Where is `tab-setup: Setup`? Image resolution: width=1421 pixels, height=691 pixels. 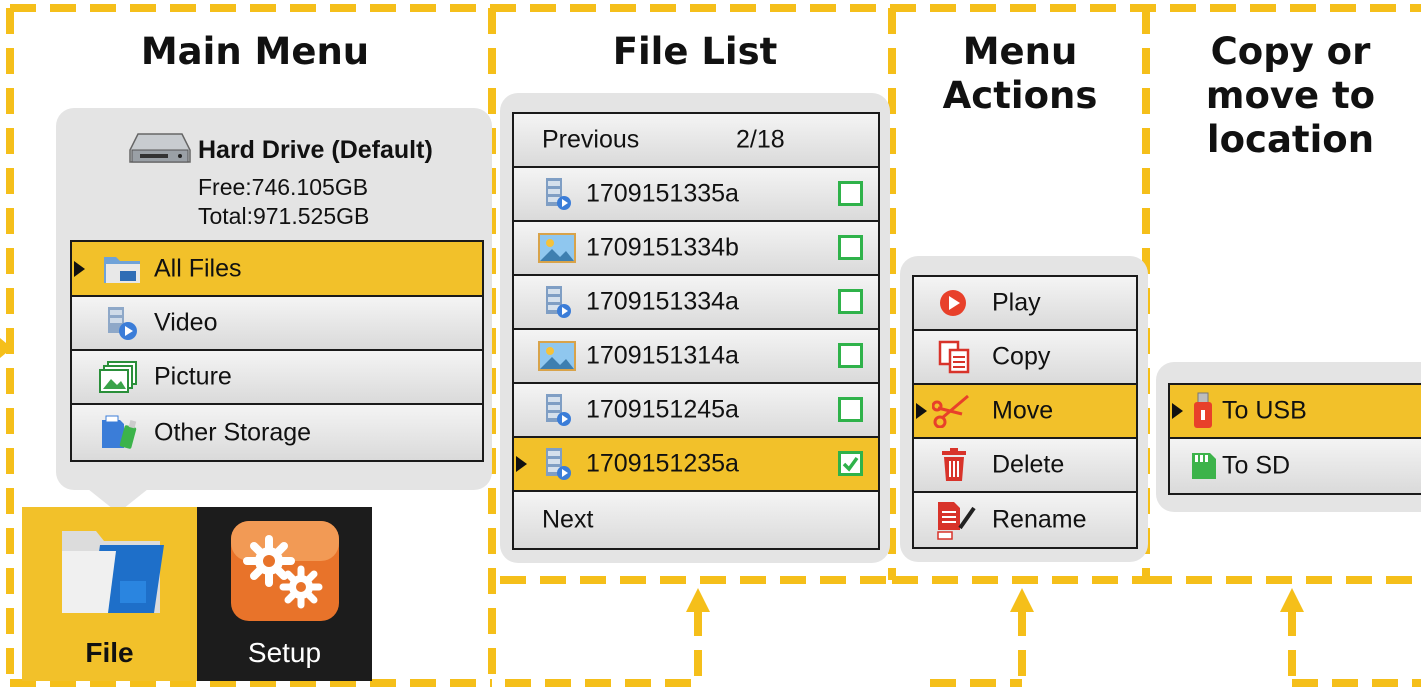 tab-setup: Setup is located at coordinates (284, 594).